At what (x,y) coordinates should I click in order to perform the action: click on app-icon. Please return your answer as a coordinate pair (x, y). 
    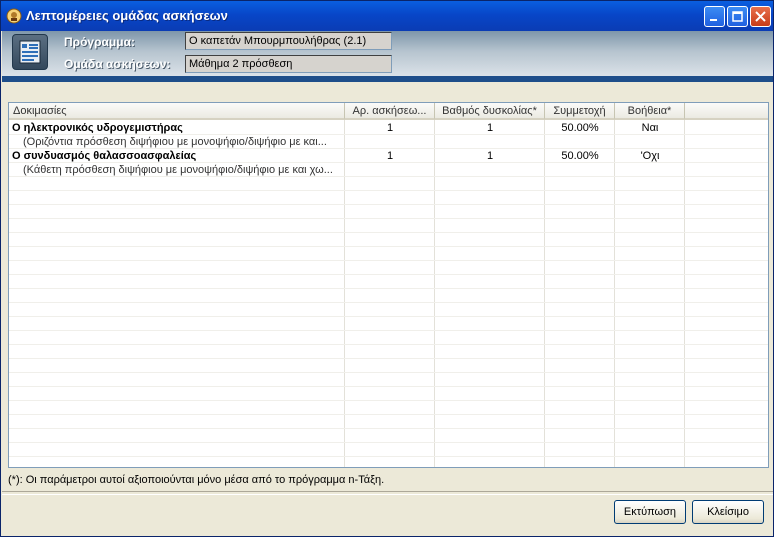
    Looking at the image, I should click on (14, 16).